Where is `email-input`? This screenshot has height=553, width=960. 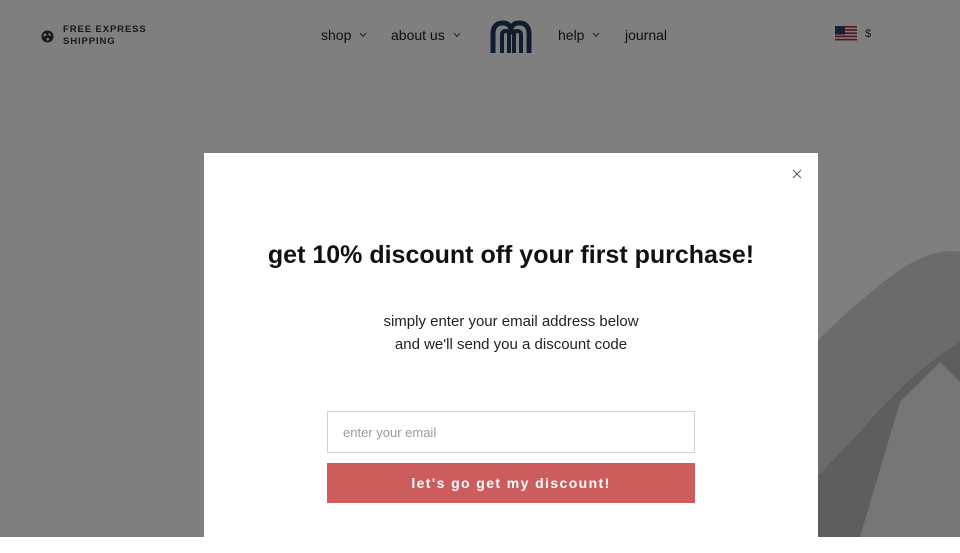 email-input is located at coordinates (511, 432).